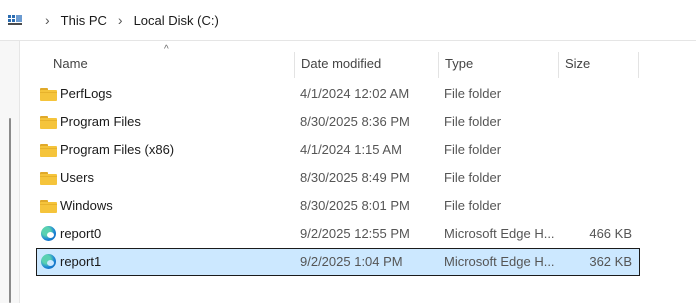 This screenshot has height=303, width=696. Describe the element at coordinates (351, 149) in the screenshot. I see `file-date-modified: 4/1/2024 1:15 AM` at that location.